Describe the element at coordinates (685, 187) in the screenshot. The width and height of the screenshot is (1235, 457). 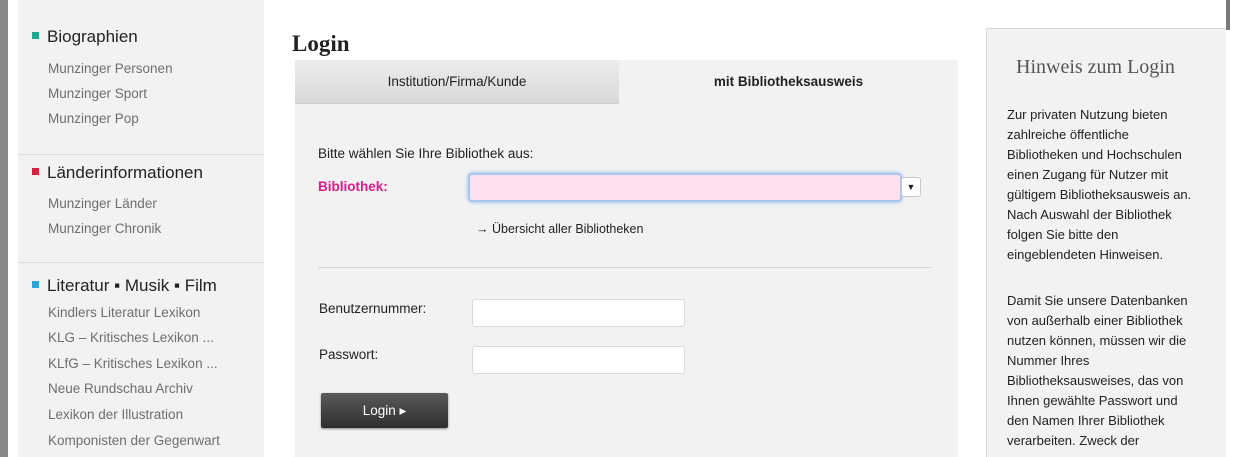
I see `library-select` at that location.